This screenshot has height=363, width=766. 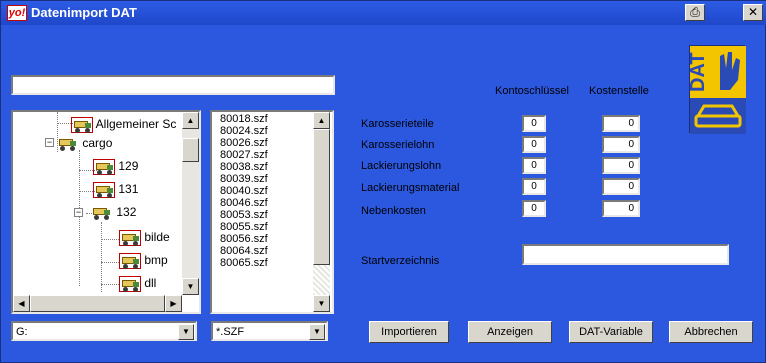 What do you see at coordinates (711, 332) in the screenshot?
I see `cancel-button: Abbrechen` at bounding box center [711, 332].